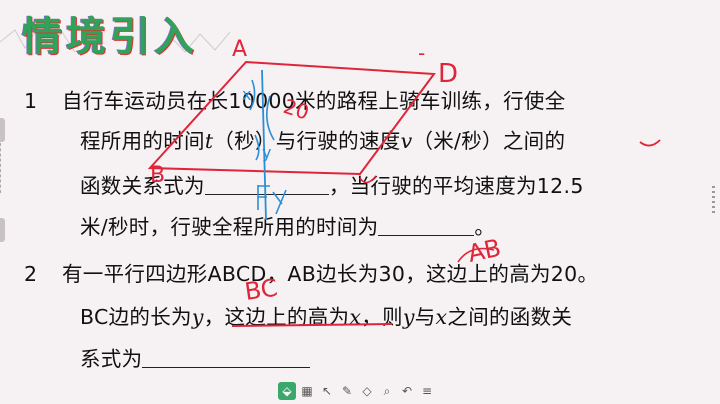 Image resolution: width=720 pixels, height=404 pixels. I want to click on q2-line1: 2 有一平行四边形ABCD，AB边长为30，这边上的高为20。, so click(311, 272).